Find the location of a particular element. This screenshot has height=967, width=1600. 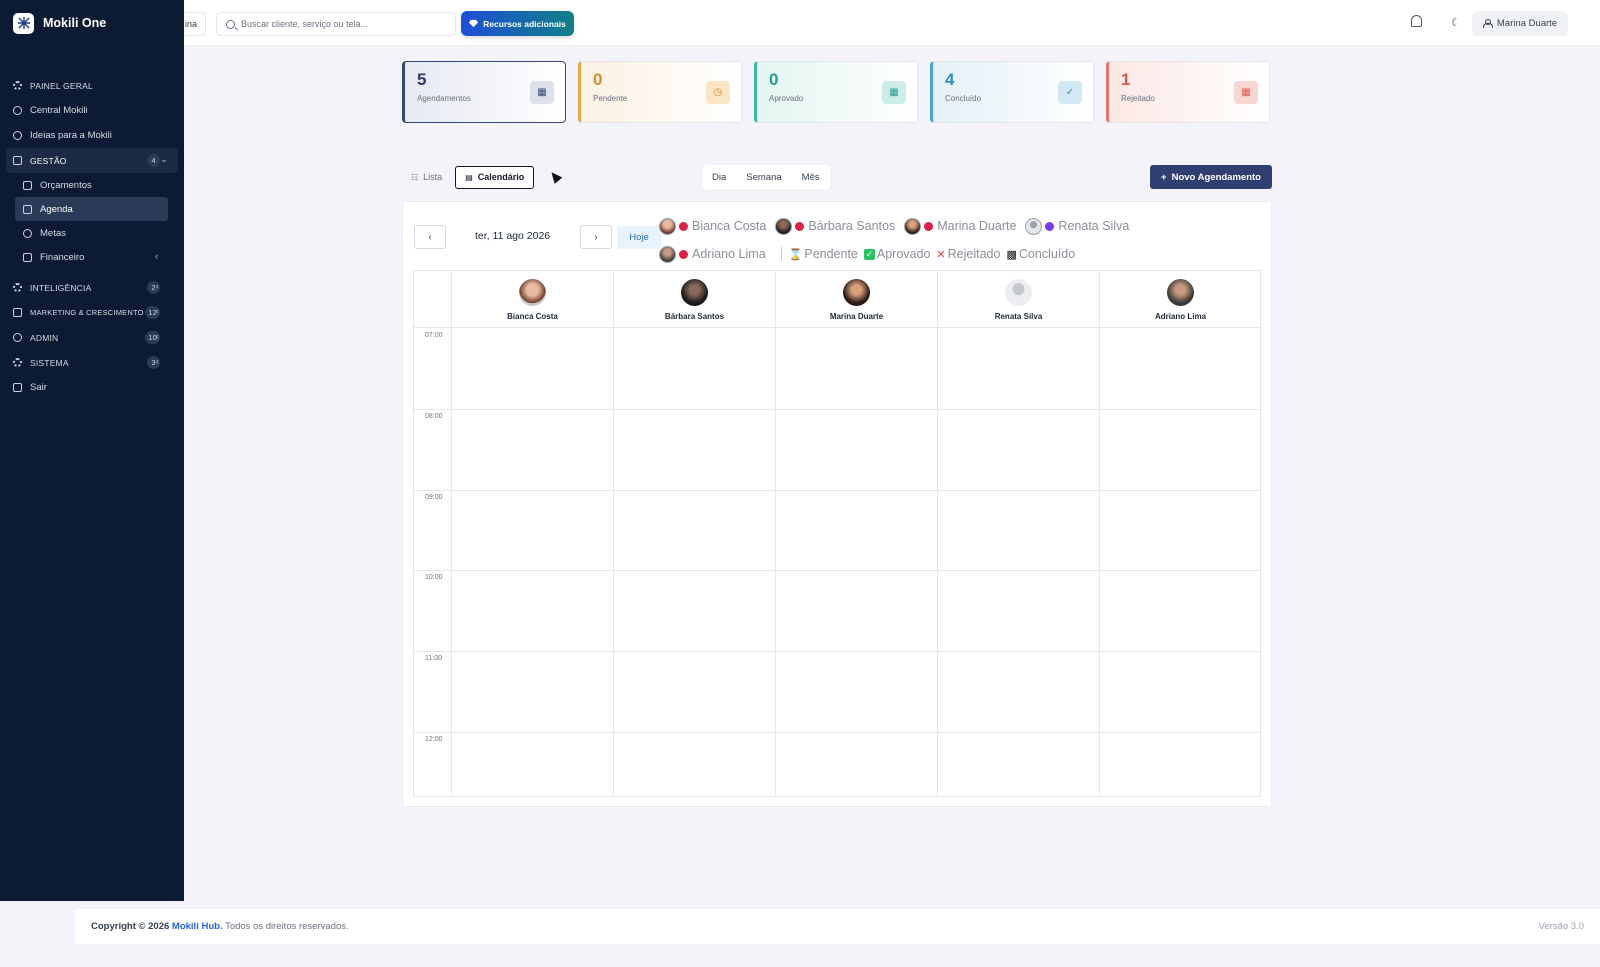

sidebar-item-painel-geral: PAINEL GERAL is located at coordinates (92, 85).